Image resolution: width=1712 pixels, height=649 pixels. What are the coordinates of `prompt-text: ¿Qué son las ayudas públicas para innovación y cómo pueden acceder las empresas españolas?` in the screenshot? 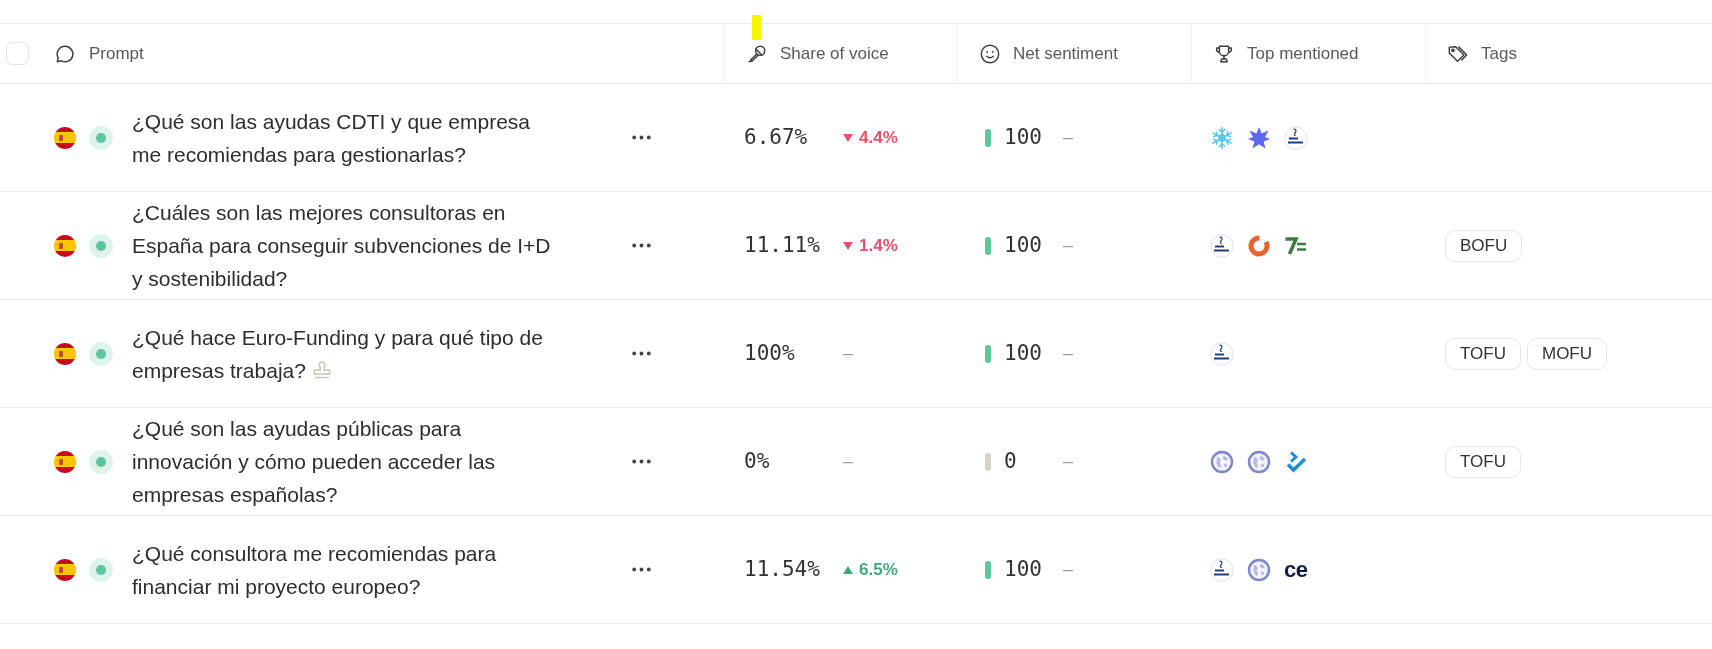 It's located at (314, 461).